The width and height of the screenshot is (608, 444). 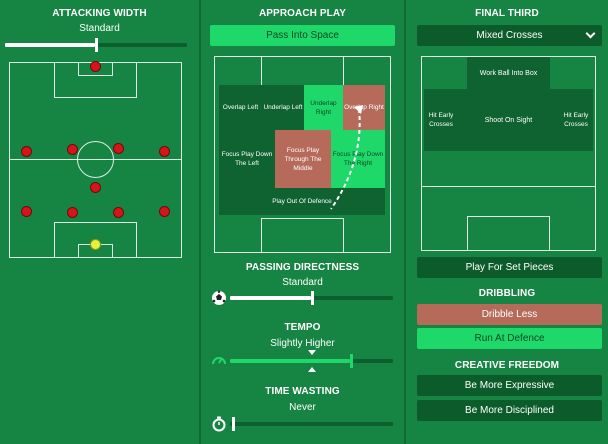 What do you see at coordinates (219, 361) in the screenshot?
I see `speedometer-icon` at bounding box center [219, 361].